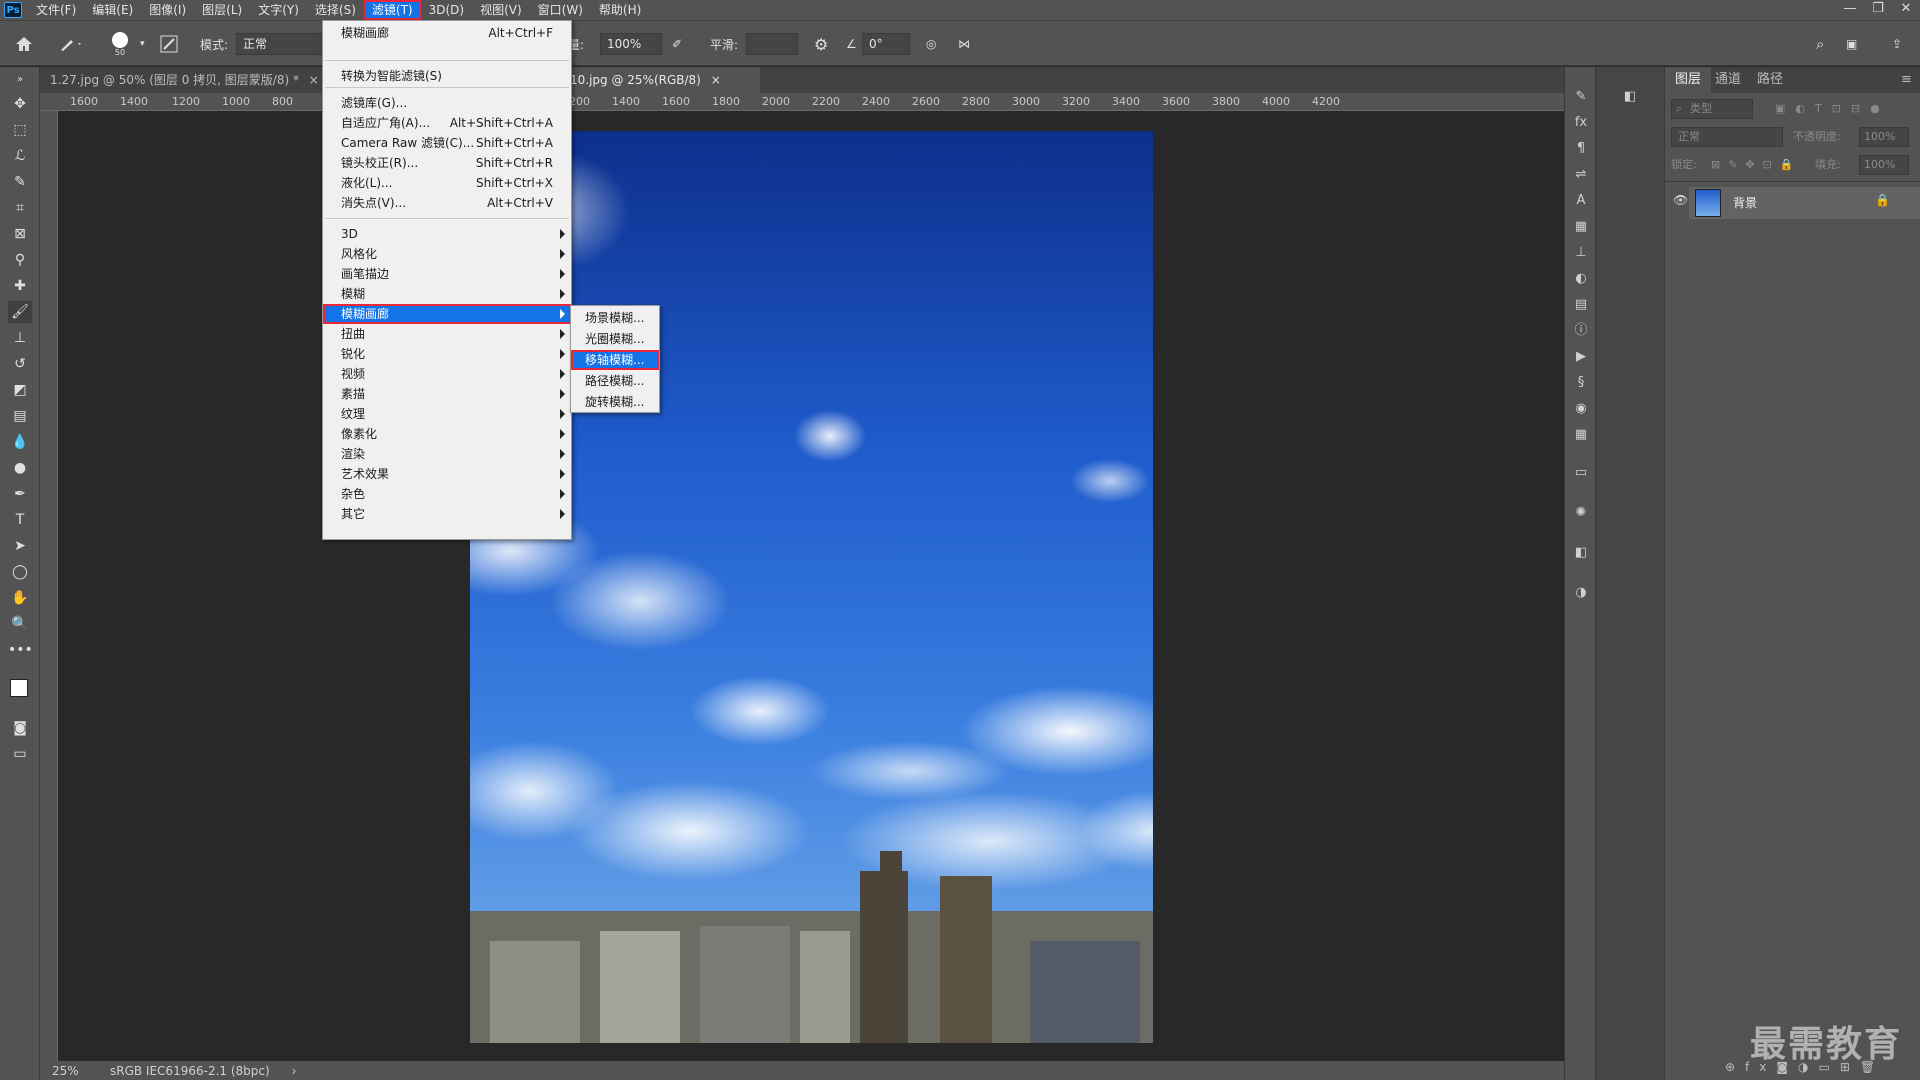 The image size is (1920, 1080). Describe the element at coordinates (1630, 97) in the screenshot. I see `color-swatches-panel-icon: ◧` at that location.